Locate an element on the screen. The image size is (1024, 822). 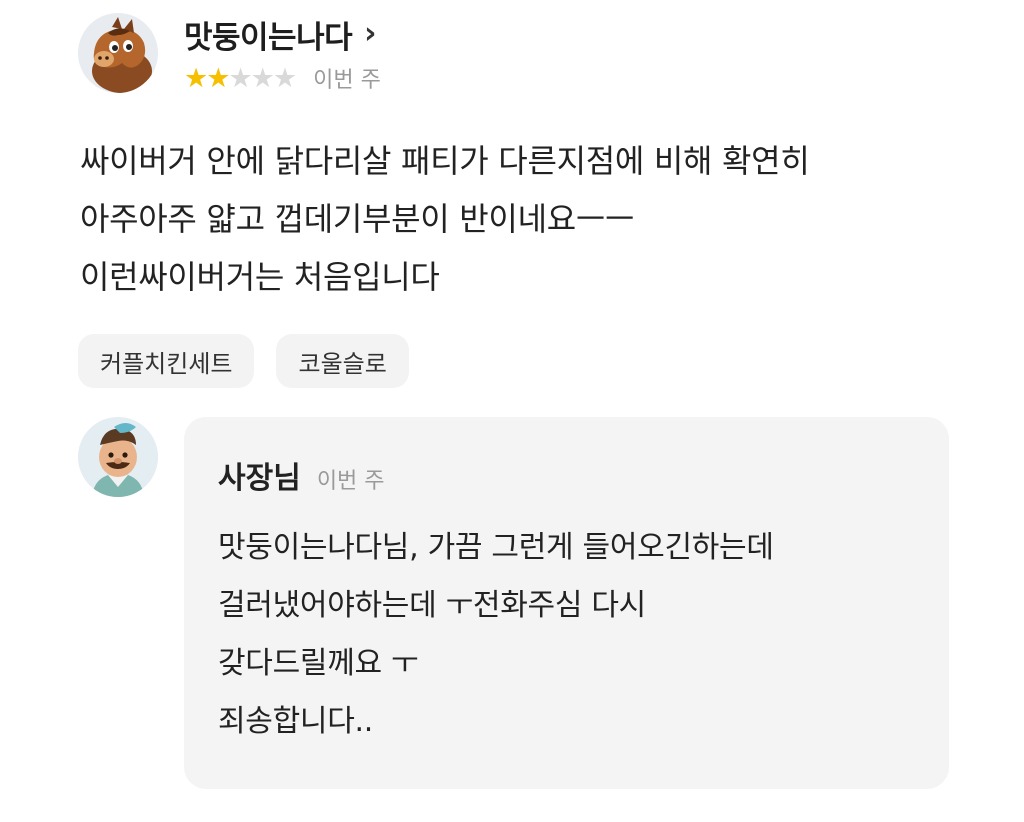
owner-name: 사장님 is located at coordinates (259, 478).